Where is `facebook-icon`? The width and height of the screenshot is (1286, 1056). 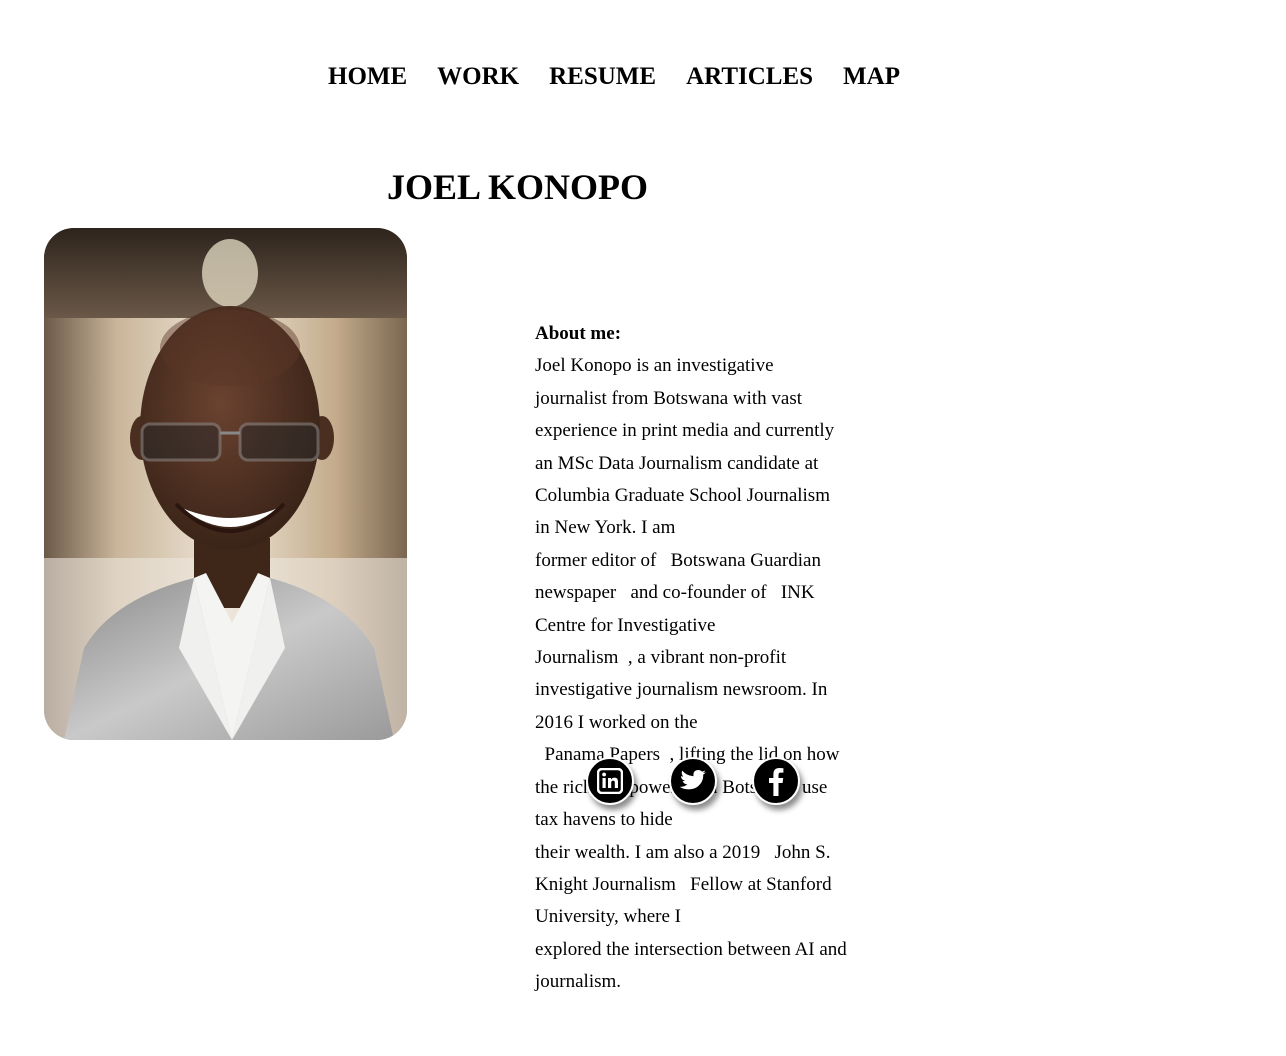 facebook-icon is located at coordinates (776, 782).